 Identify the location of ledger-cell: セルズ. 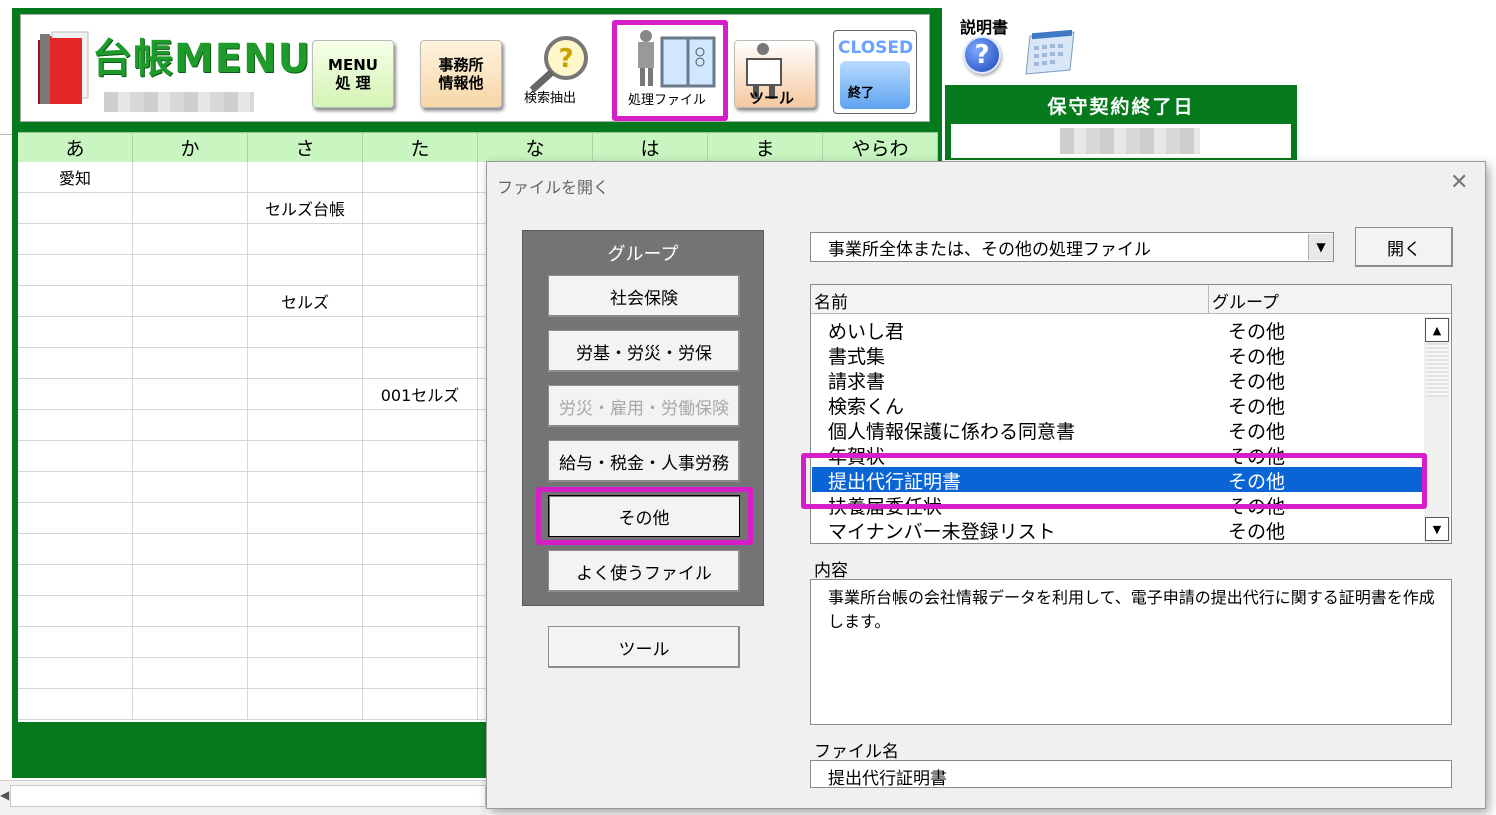
(305, 301).